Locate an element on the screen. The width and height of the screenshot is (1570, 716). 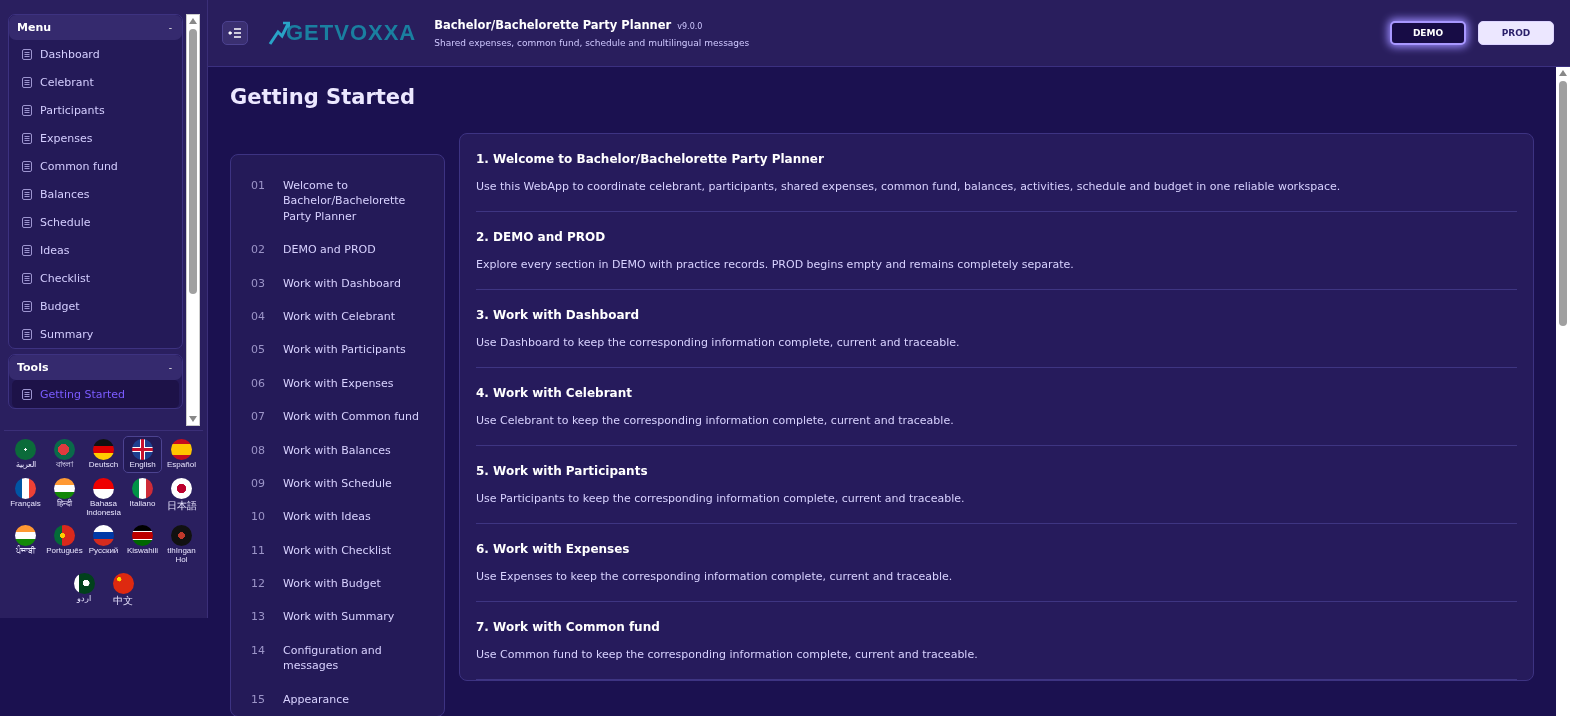
language-option: 日本語 is located at coordinates (181, 497).